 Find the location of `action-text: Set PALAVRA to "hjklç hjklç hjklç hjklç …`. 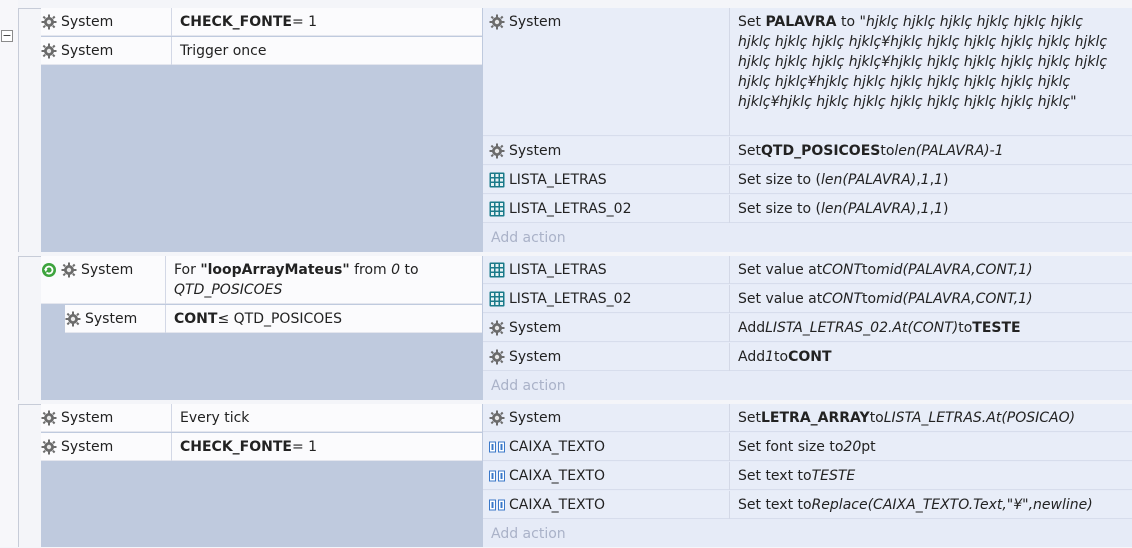

action-text: Set PALAVRA to "hjklç hjklç hjklç hjklç … is located at coordinates (923, 72).